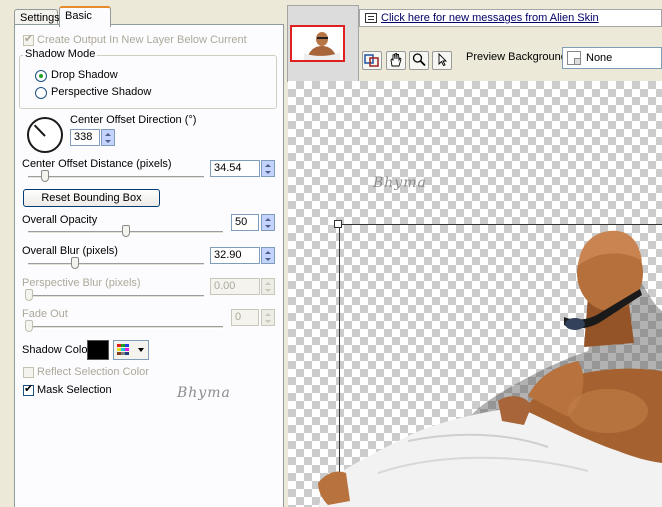  What do you see at coordinates (70, 251) in the screenshot?
I see `blur-label: Overall Blur (pixels)` at bounding box center [70, 251].